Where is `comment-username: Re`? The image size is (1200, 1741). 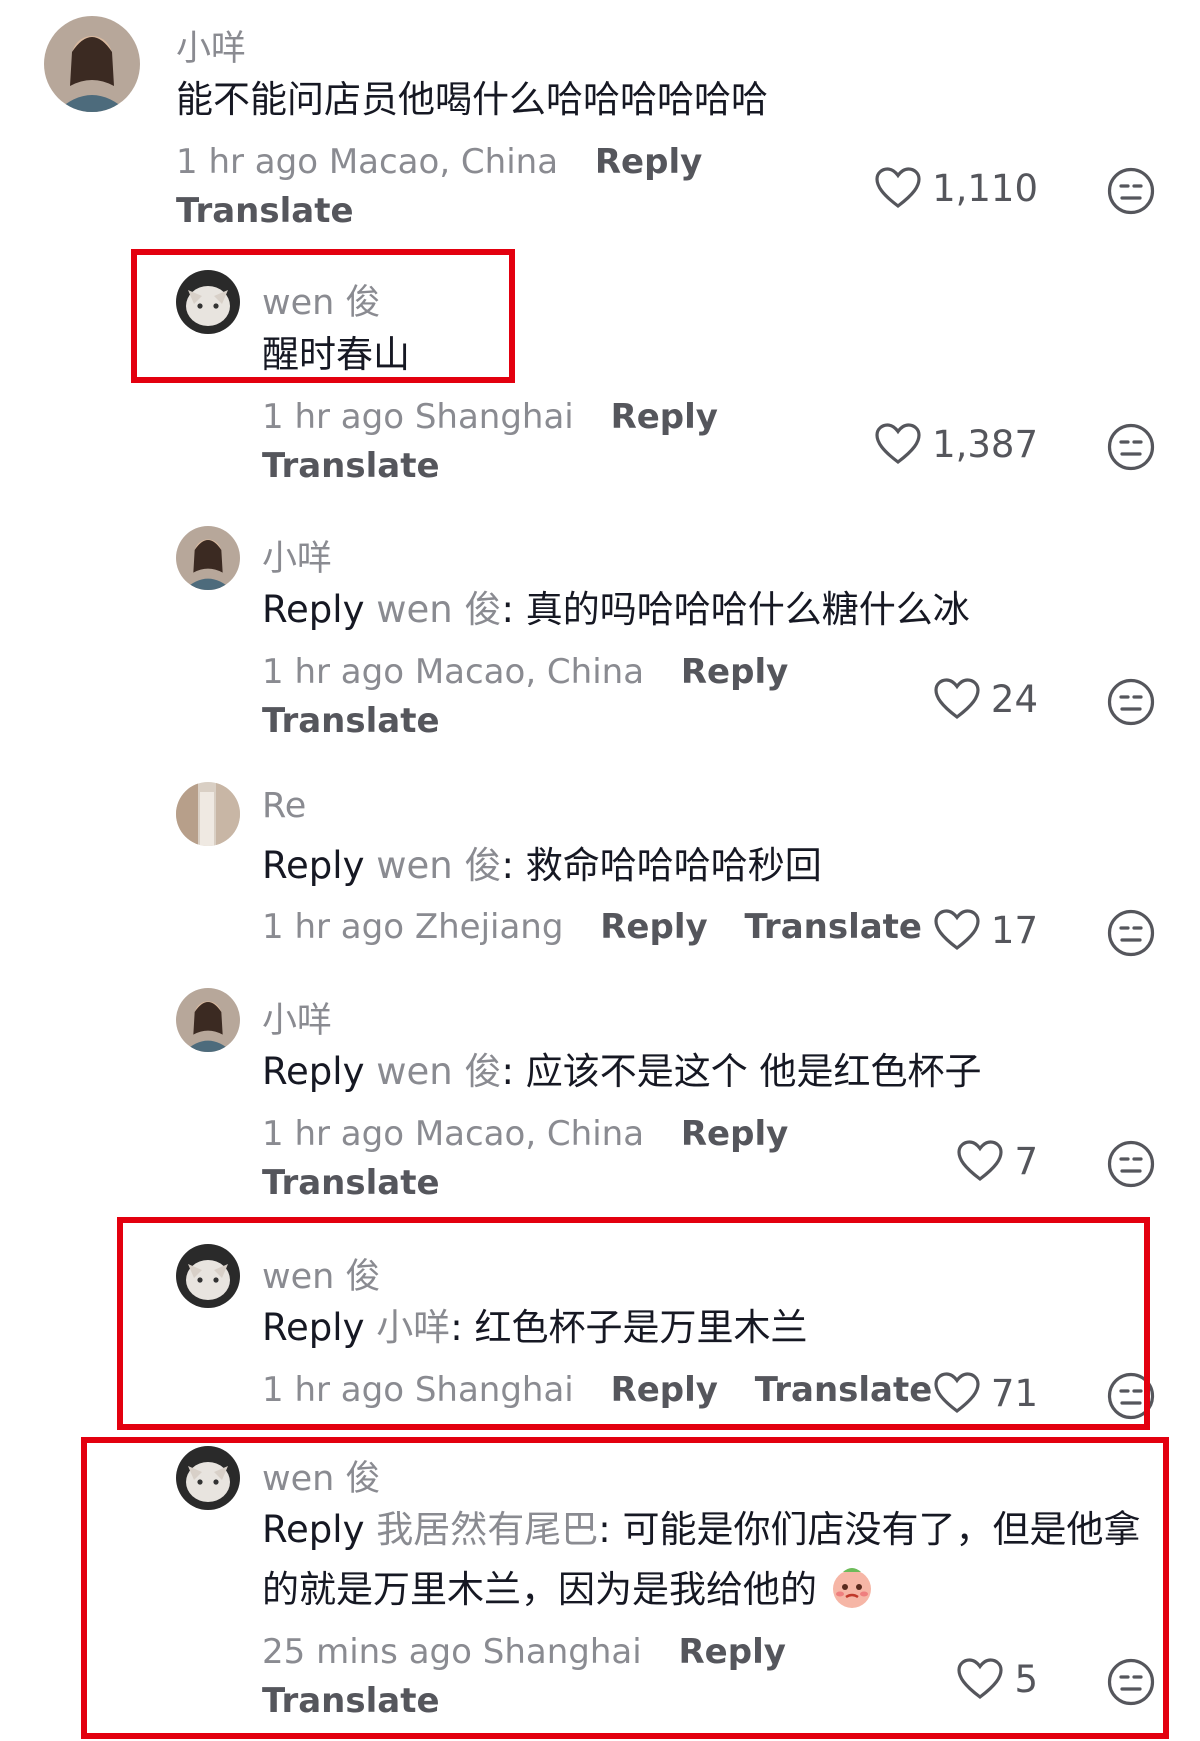 comment-username: Re is located at coordinates (284, 806).